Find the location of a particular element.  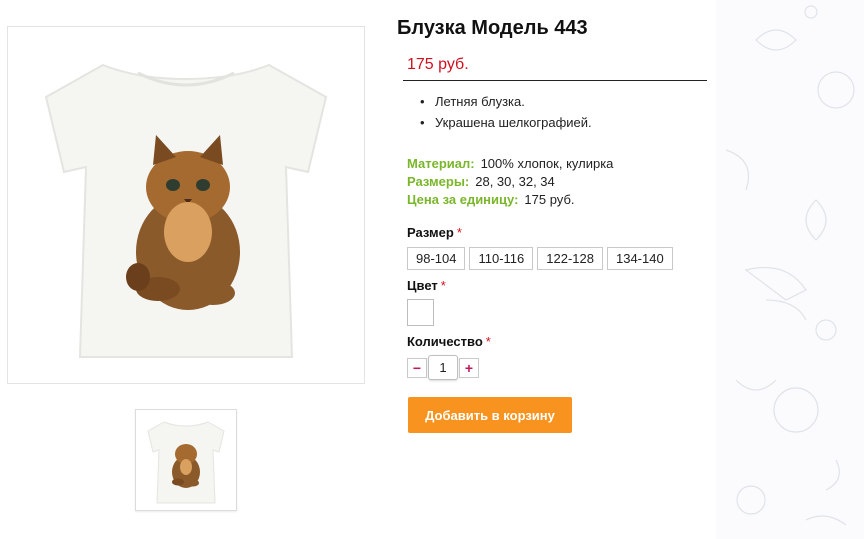

spec-label: Материал: is located at coordinates (441, 163).